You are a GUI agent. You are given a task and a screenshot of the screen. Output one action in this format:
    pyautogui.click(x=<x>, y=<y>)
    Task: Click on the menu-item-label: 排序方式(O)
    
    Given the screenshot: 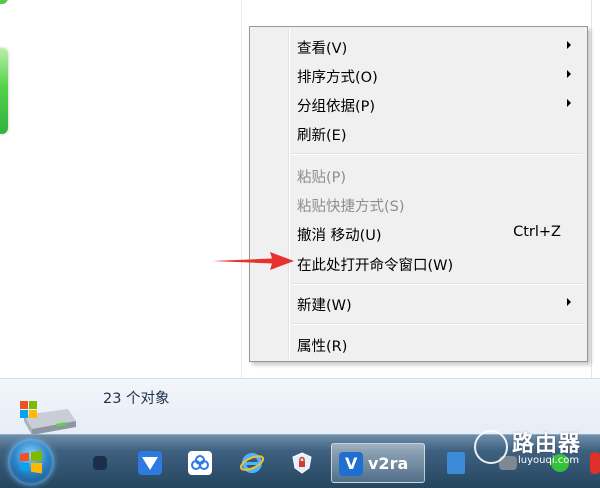 What is the action you would take?
    pyautogui.click(x=337, y=78)
    